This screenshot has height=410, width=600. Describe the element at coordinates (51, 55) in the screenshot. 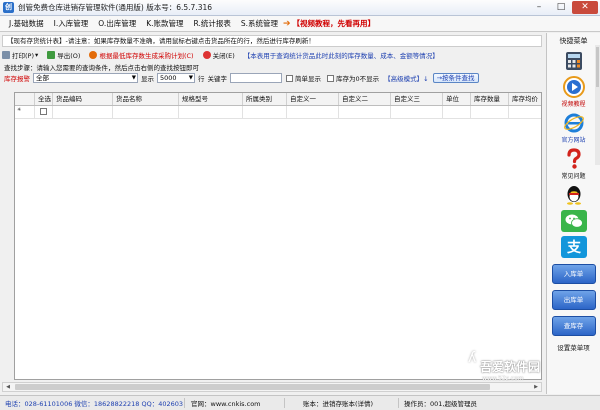

I see `export-icon` at that location.